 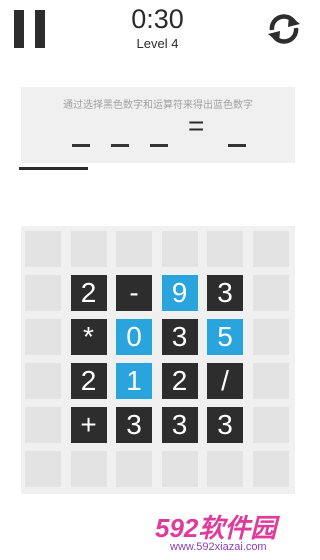 I want to click on number-tile: *, so click(x=88, y=337).